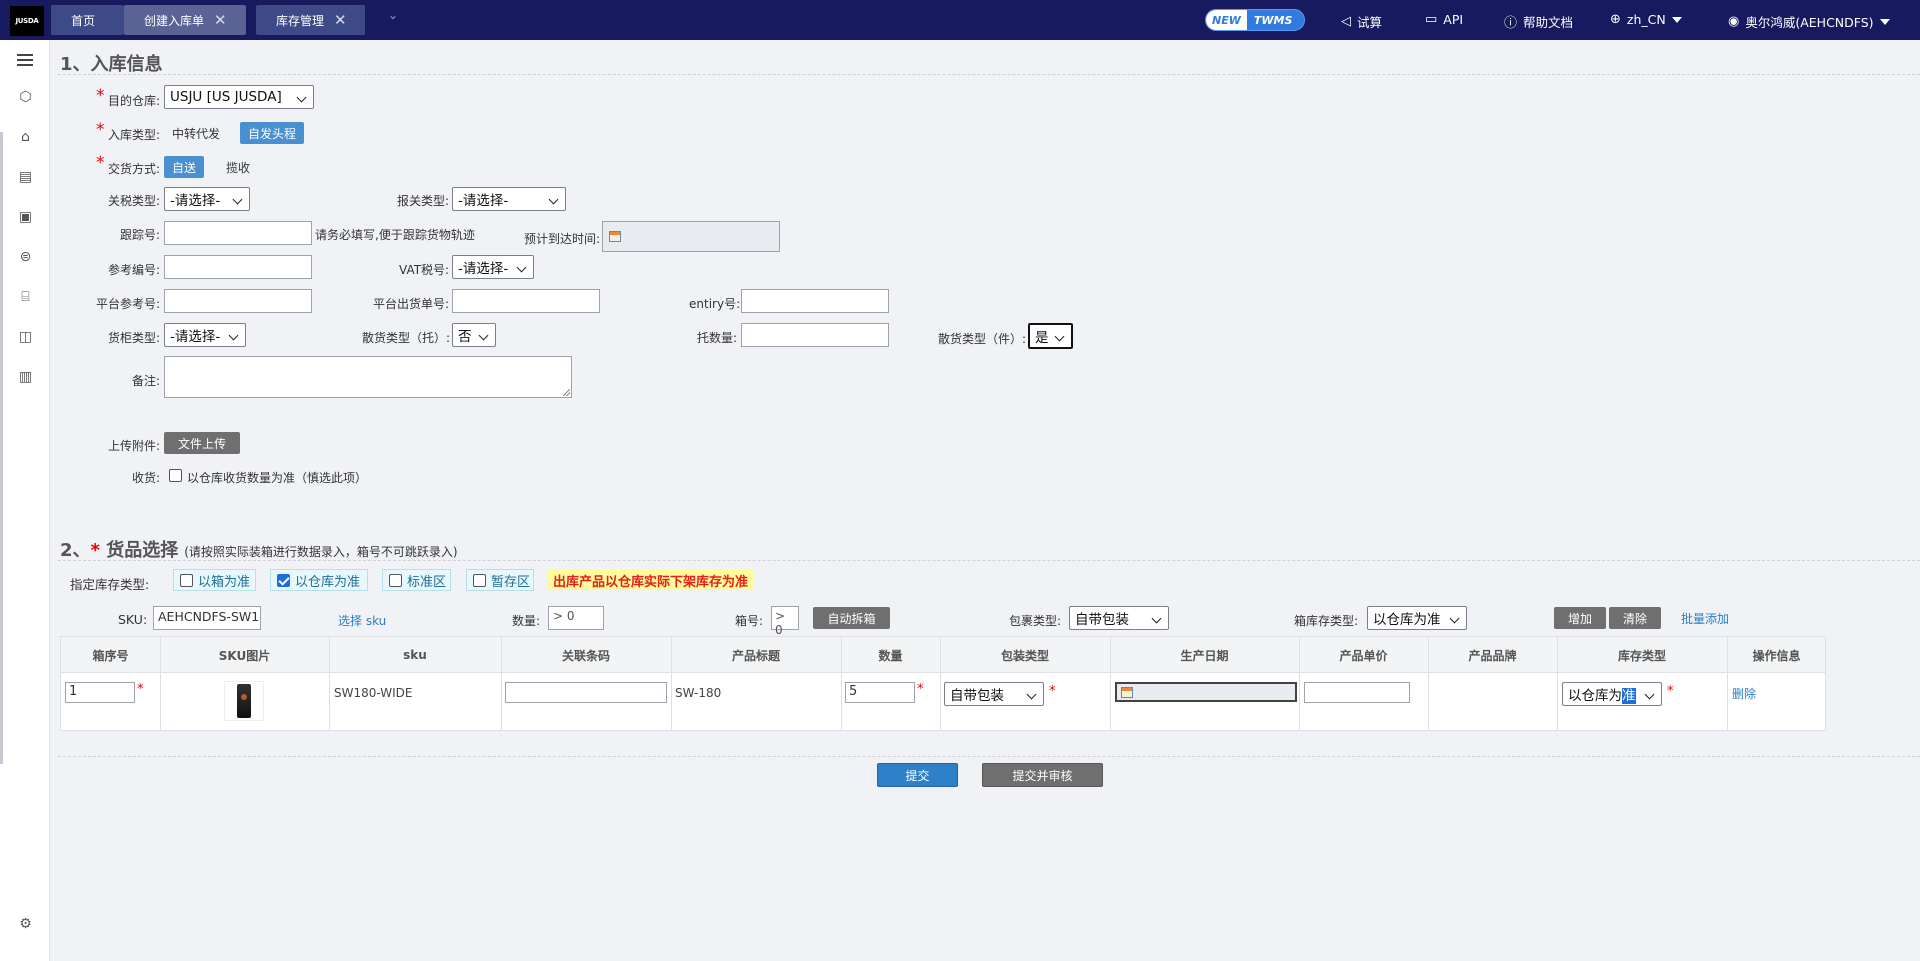  I want to click on warehouse-label: 目的仓库:, so click(134, 101).